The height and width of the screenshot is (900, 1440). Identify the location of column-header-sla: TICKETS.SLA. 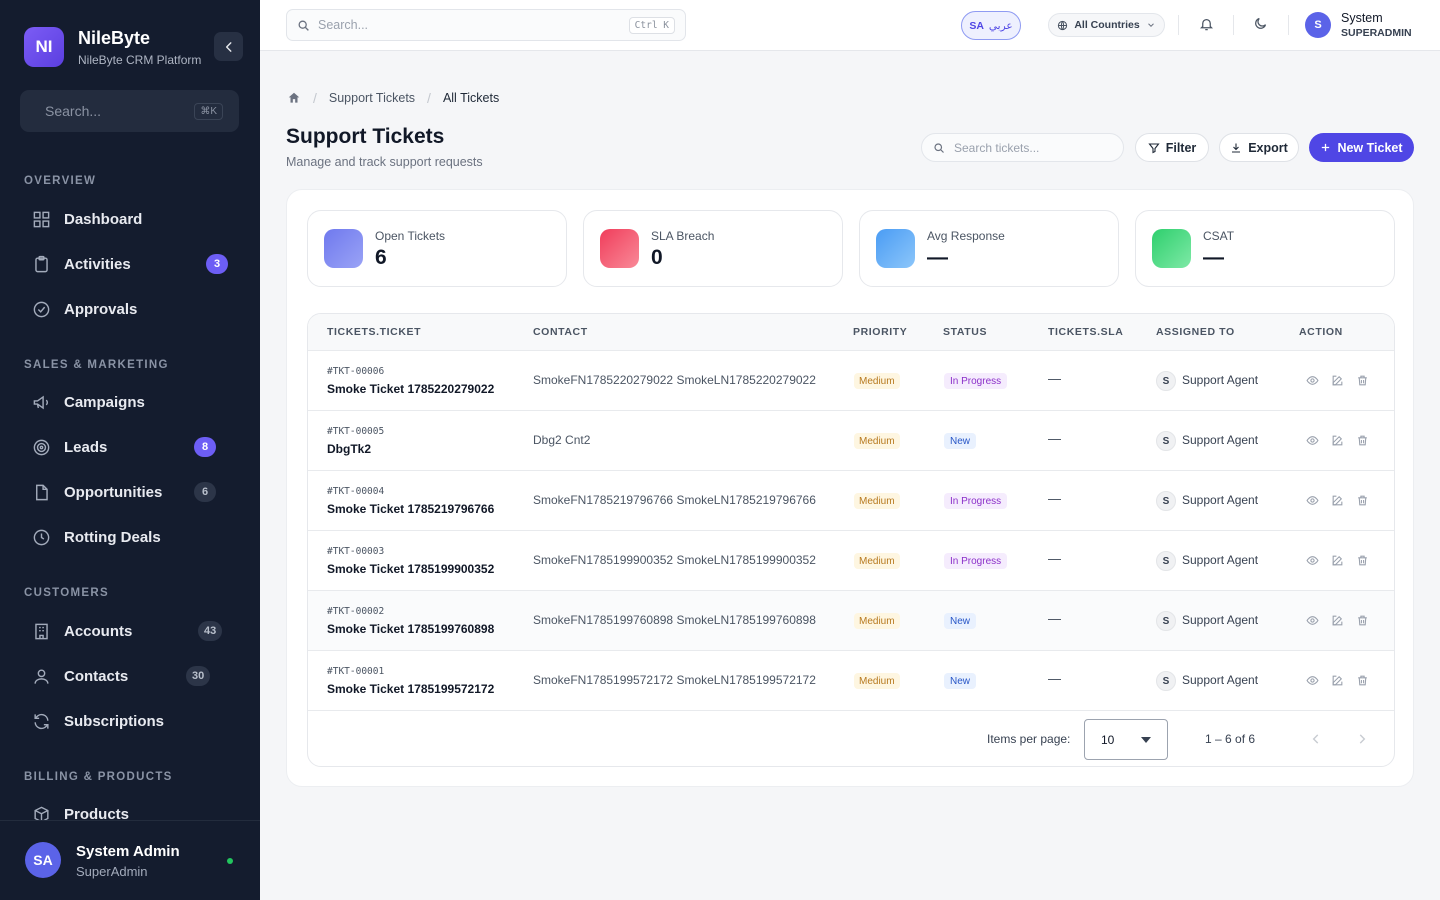
(1085, 332).